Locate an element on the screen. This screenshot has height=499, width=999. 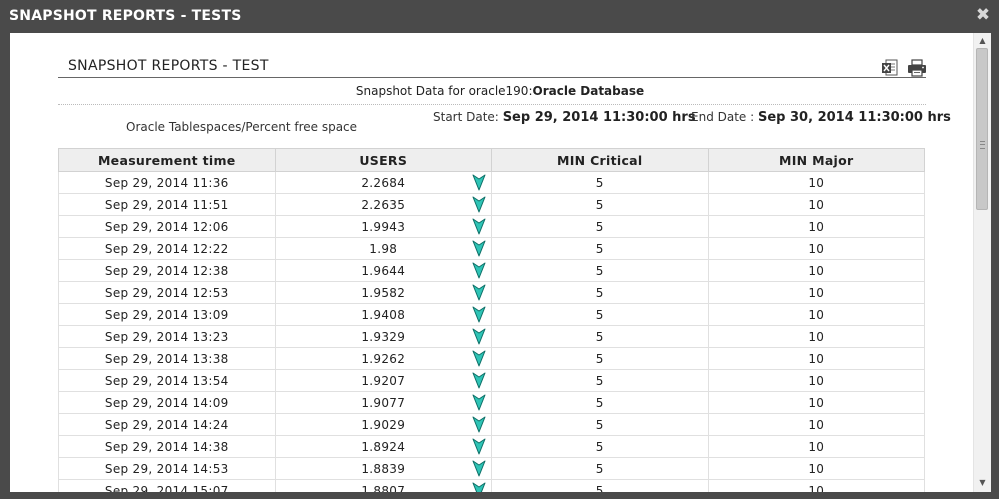
table-row: Sep 29, 2014 14:53 1.8839 5 10 is located at coordinates (491, 468).